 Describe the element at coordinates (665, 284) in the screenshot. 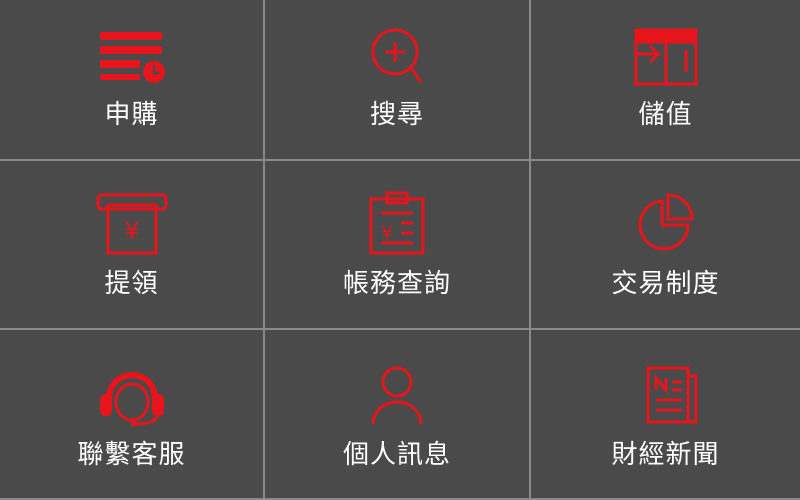

I see `menu-item-label: 交易制度` at that location.